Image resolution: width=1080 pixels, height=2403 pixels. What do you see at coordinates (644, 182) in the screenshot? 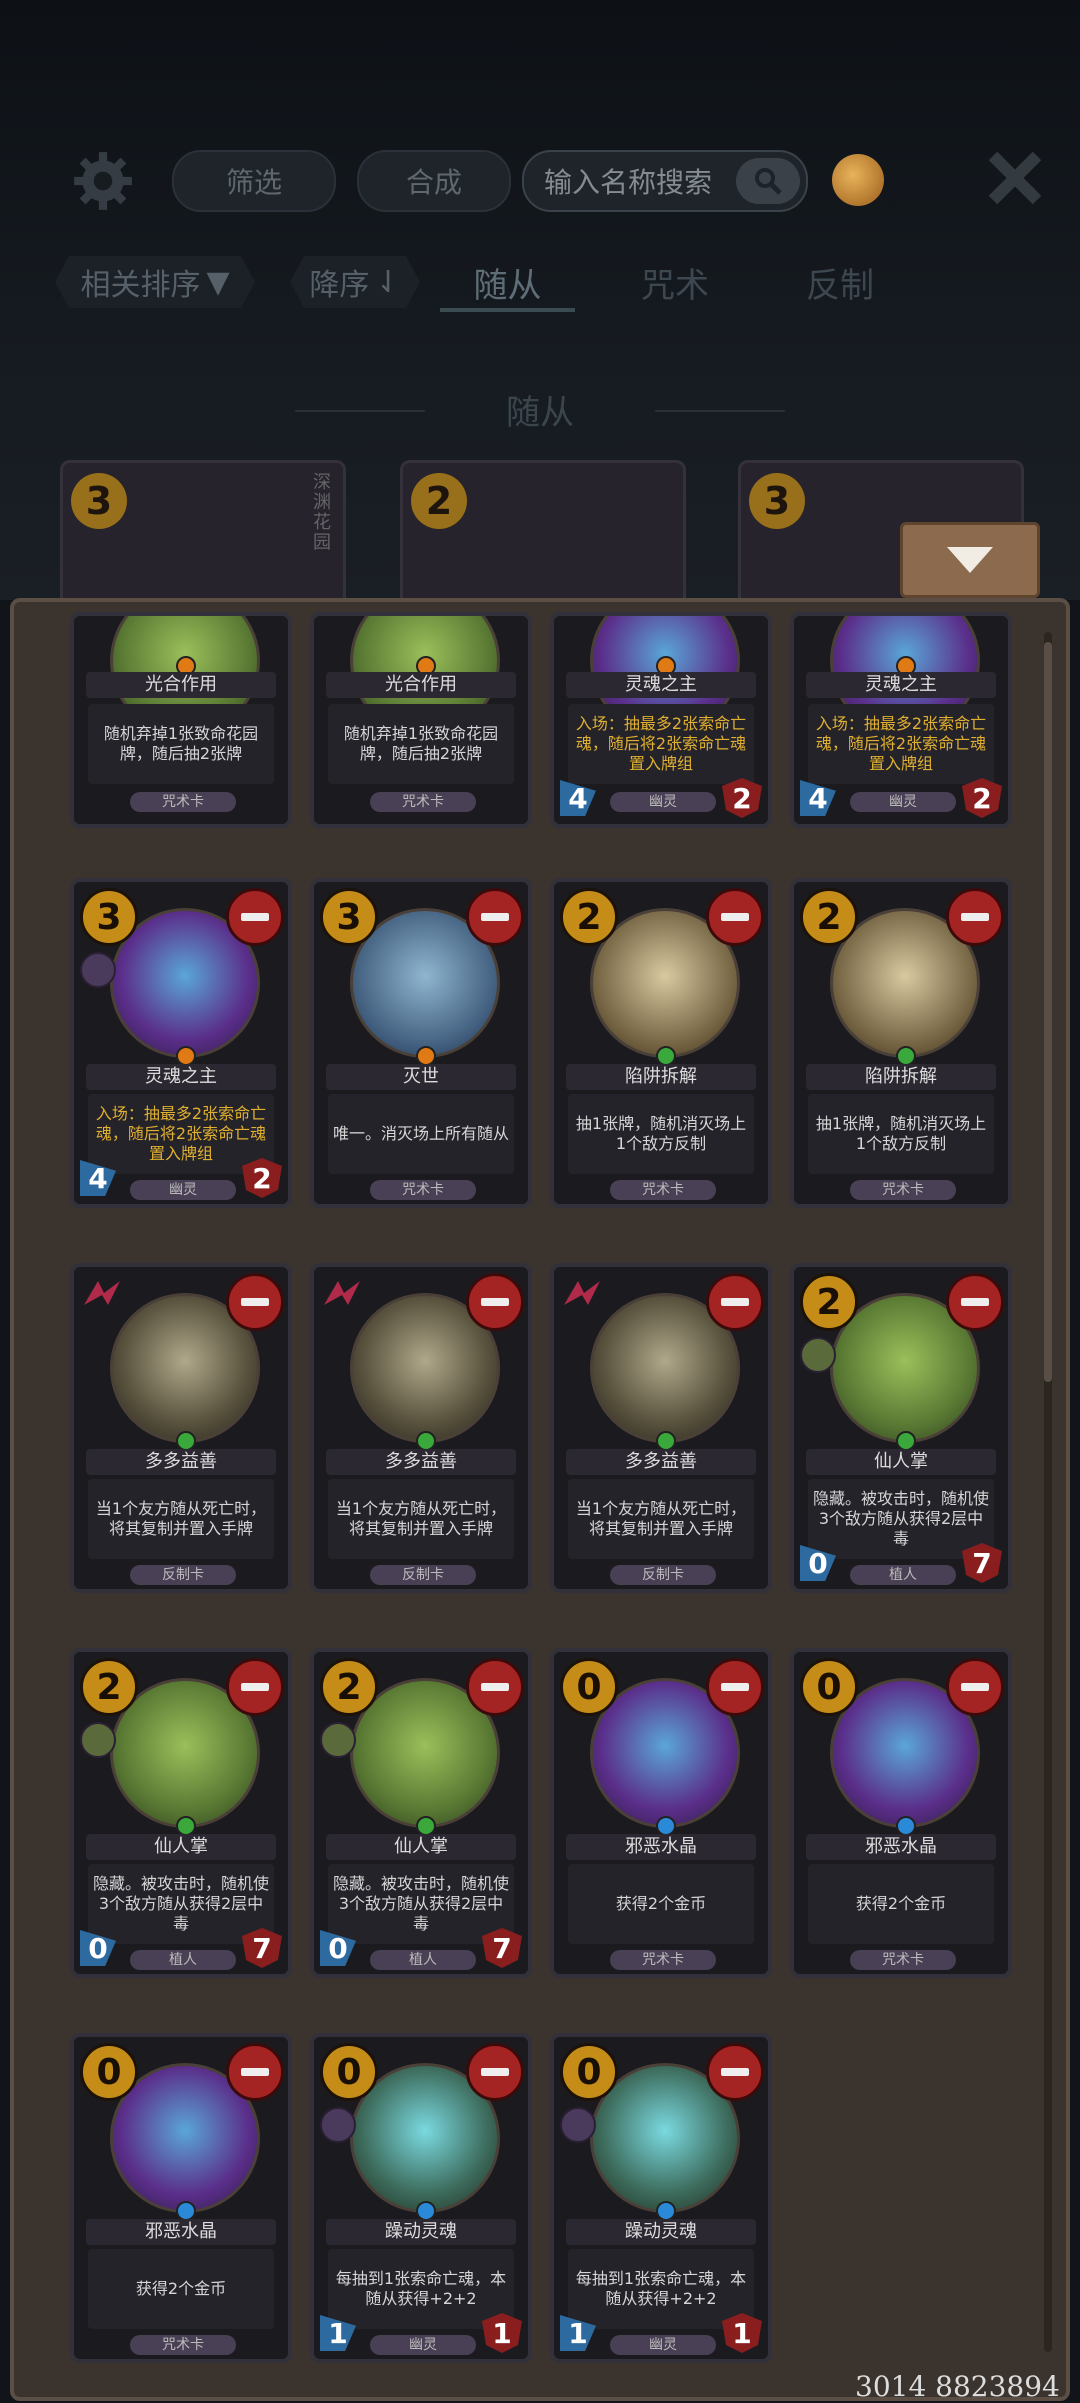
I see `search-input` at bounding box center [644, 182].